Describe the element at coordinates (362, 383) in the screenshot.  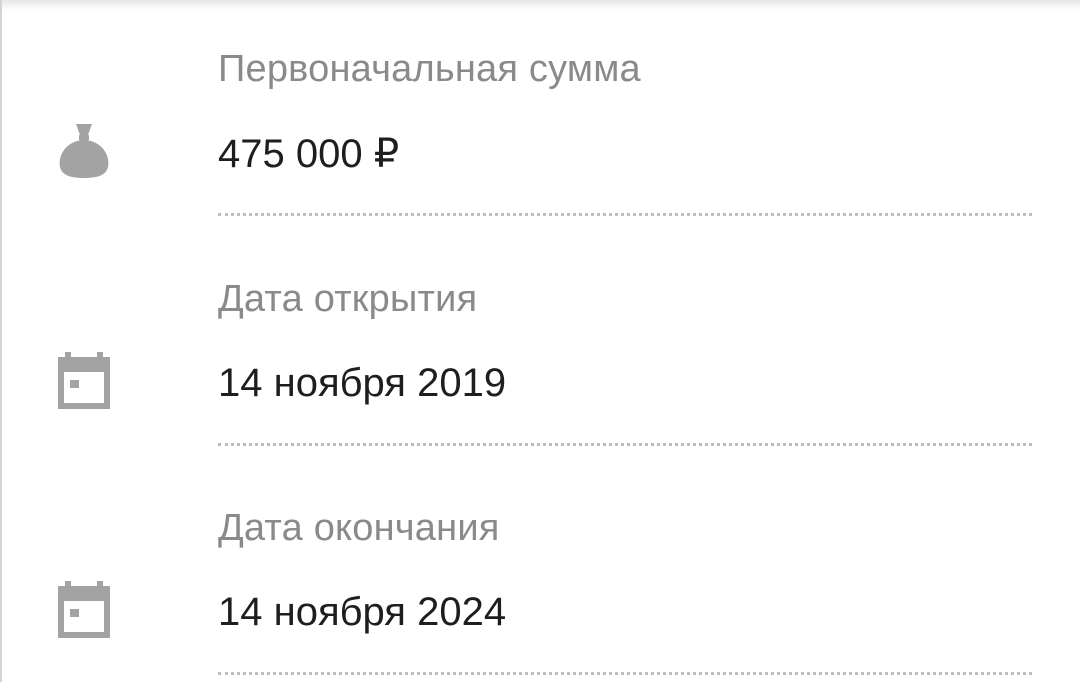
I see `field-value: 14 ноября 2019` at that location.